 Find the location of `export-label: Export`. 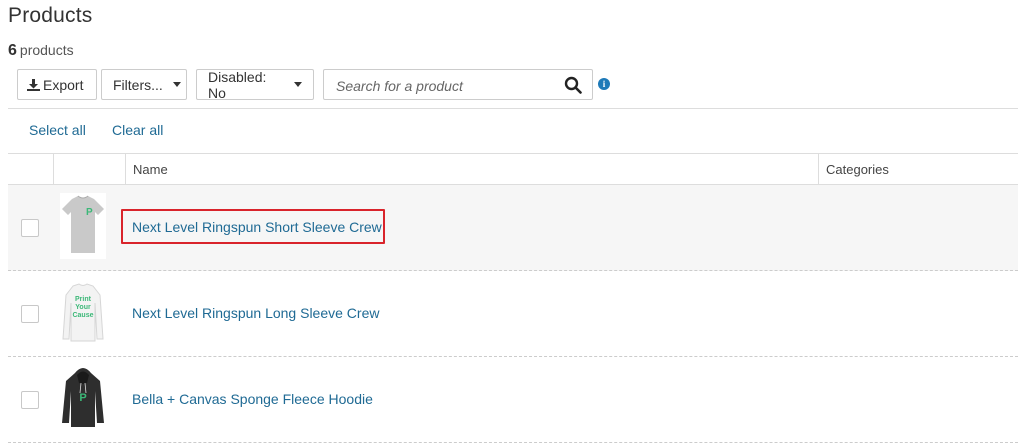

export-label: Export is located at coordinates (63, 84).